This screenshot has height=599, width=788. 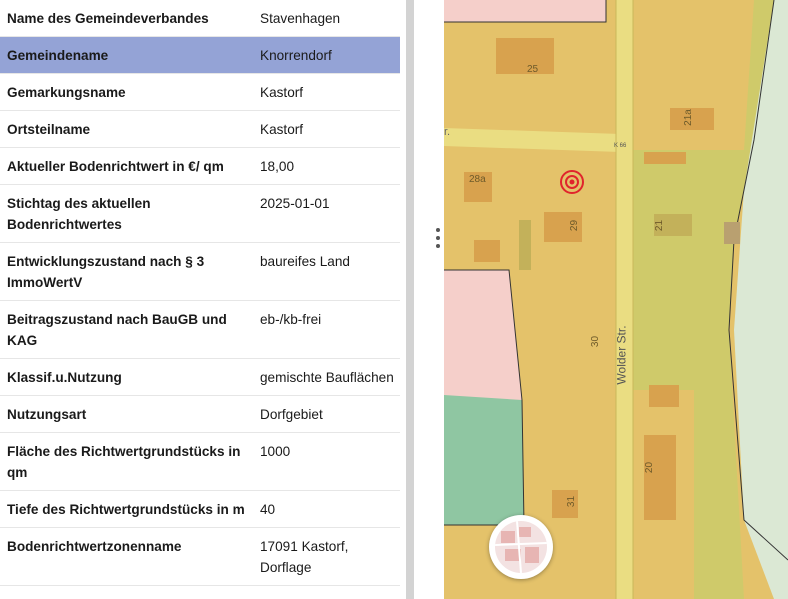 I want to click on attribute-value: 18,00, so click(x=277, y=166).